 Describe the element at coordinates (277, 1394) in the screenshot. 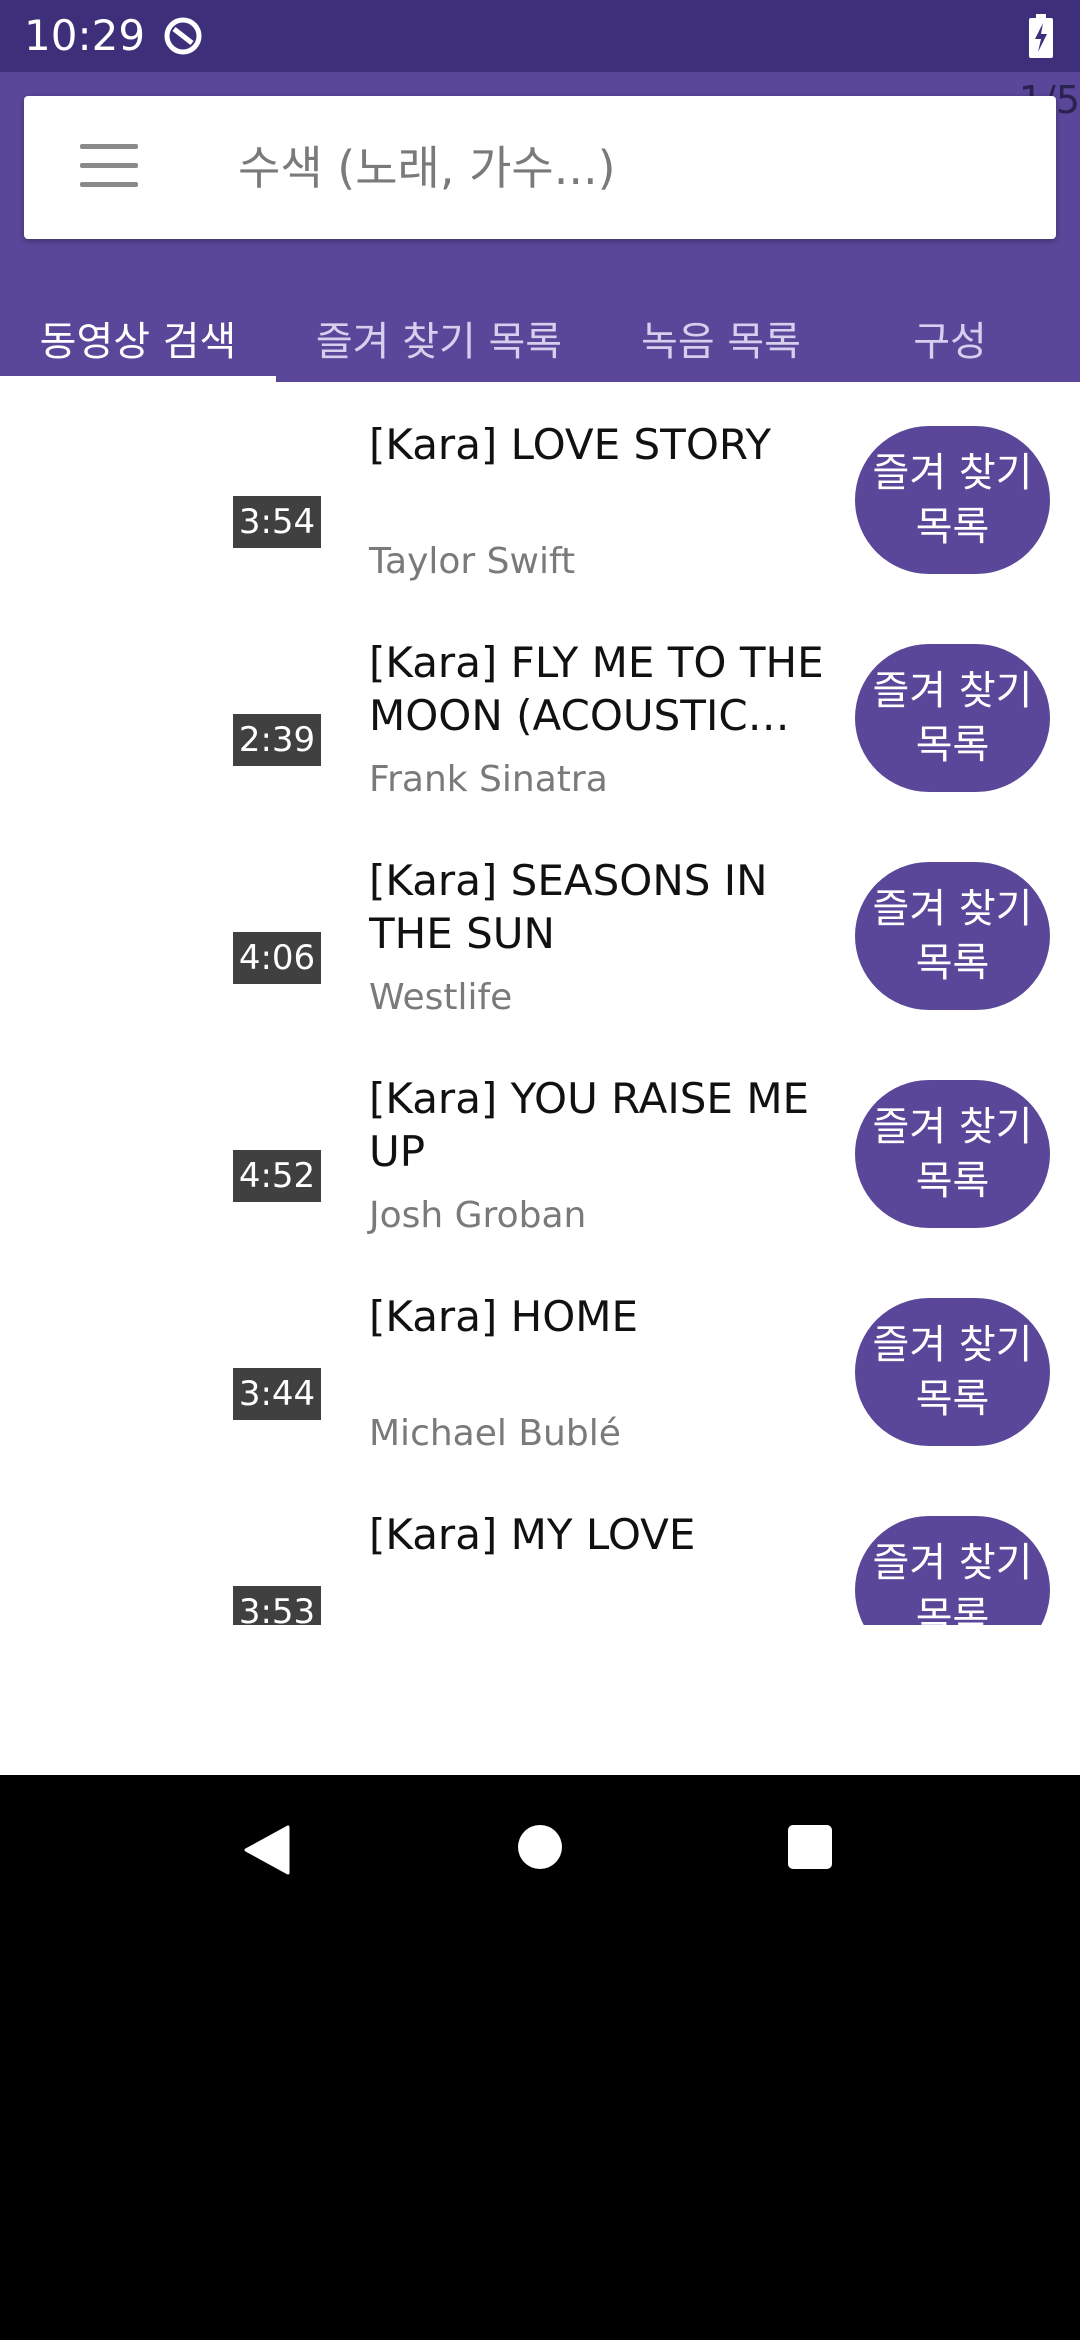

I see `duration-badge: 3:44` at that location.